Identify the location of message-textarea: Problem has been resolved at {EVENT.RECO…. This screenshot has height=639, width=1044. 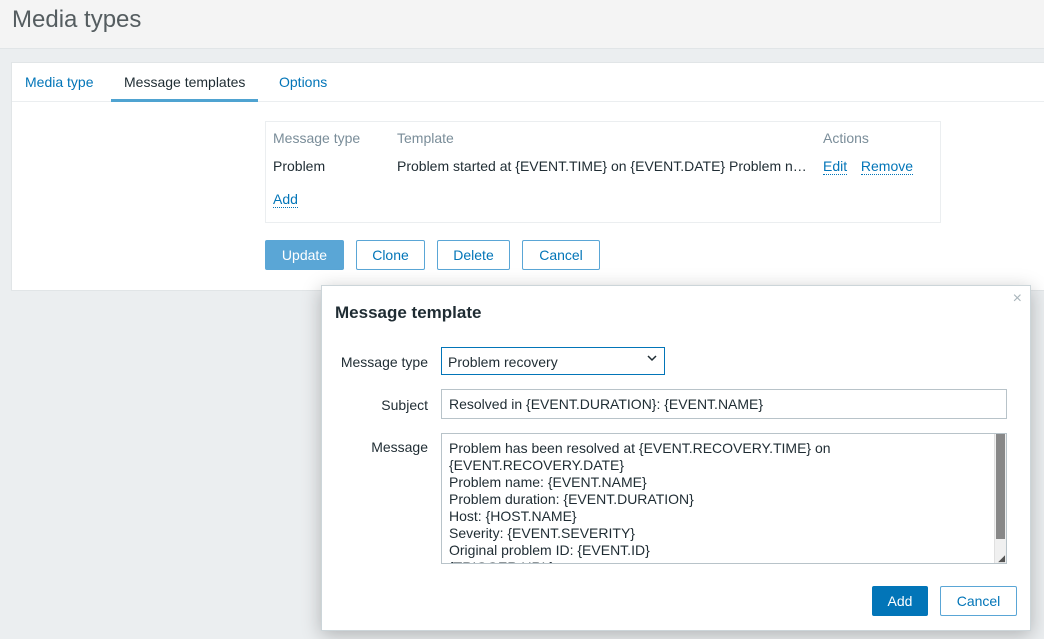
(724, 498).